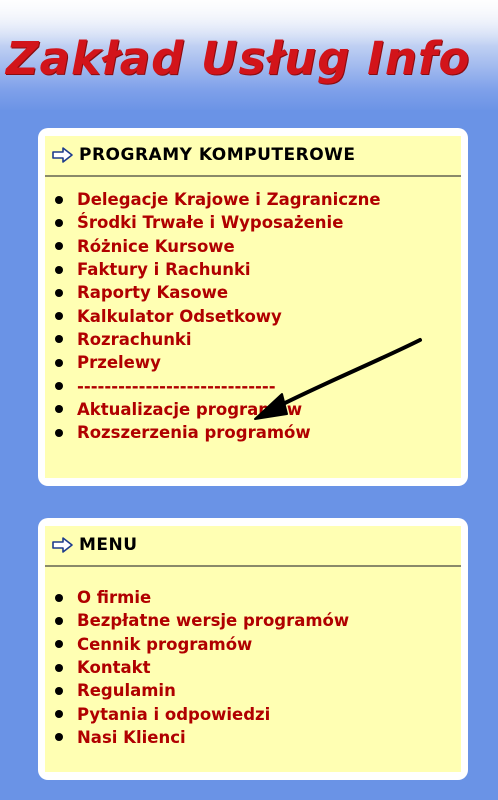 Image resolution: width=498 pixels, height=800 pixels. I want to click on list-item: Różnice Kursowe, so click(218, 246).